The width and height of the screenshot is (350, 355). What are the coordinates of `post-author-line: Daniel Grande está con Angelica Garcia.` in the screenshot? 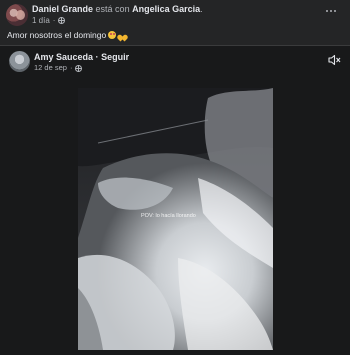 It's located at (117, 9).